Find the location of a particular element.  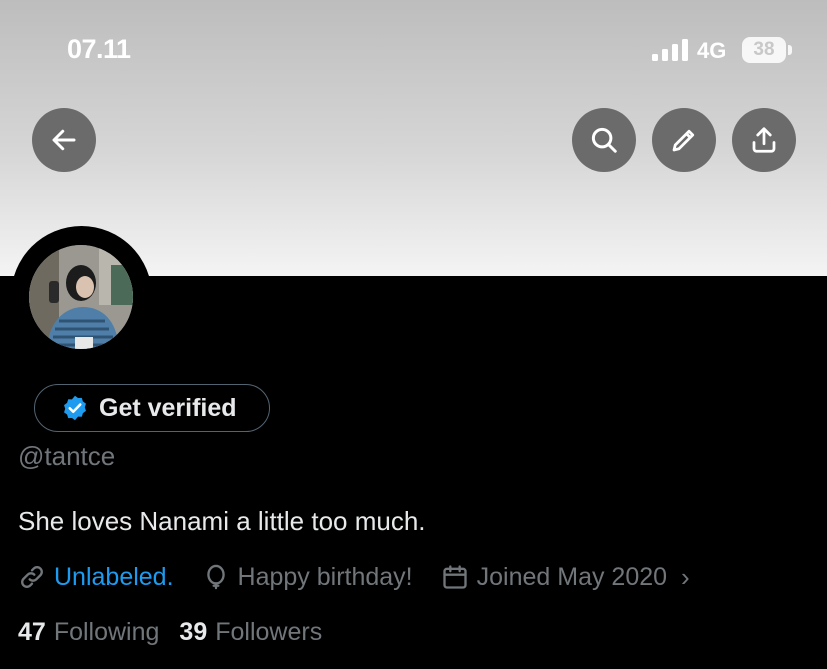

search-icon is located at coordinates (604, 140).